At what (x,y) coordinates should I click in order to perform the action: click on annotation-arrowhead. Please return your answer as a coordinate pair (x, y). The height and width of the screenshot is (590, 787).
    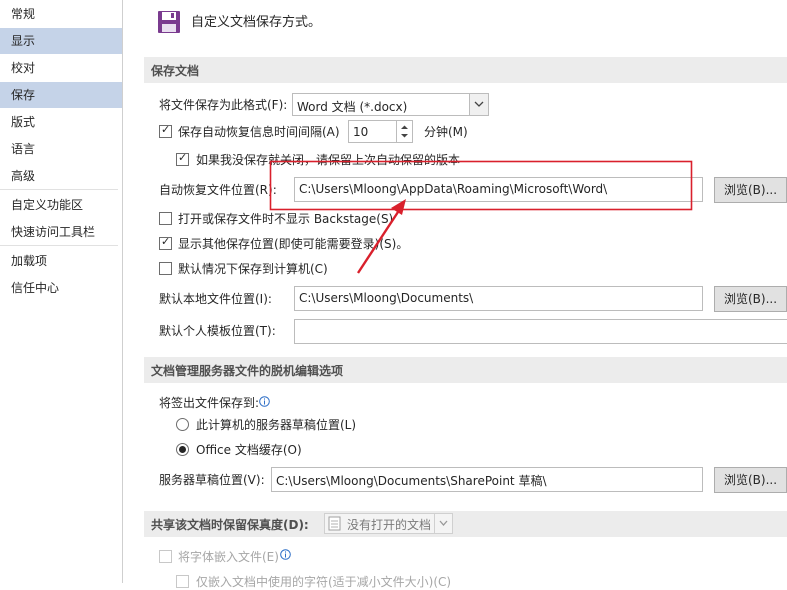
    Looking at the image, I should click on (398, 207).